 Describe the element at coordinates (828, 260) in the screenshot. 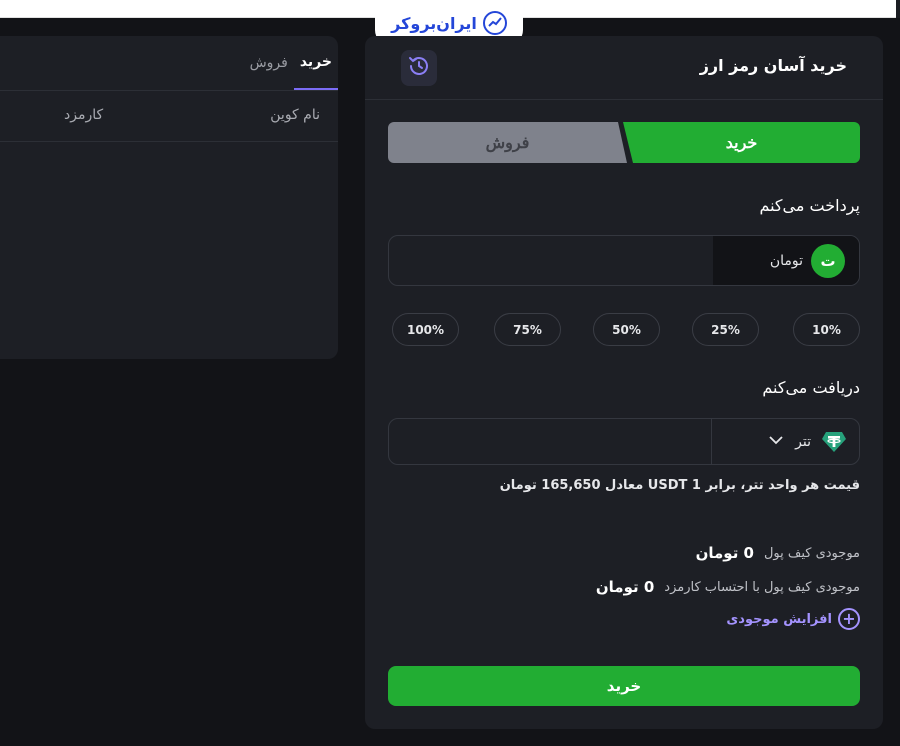

I see `toman-icon: ت` at that location.